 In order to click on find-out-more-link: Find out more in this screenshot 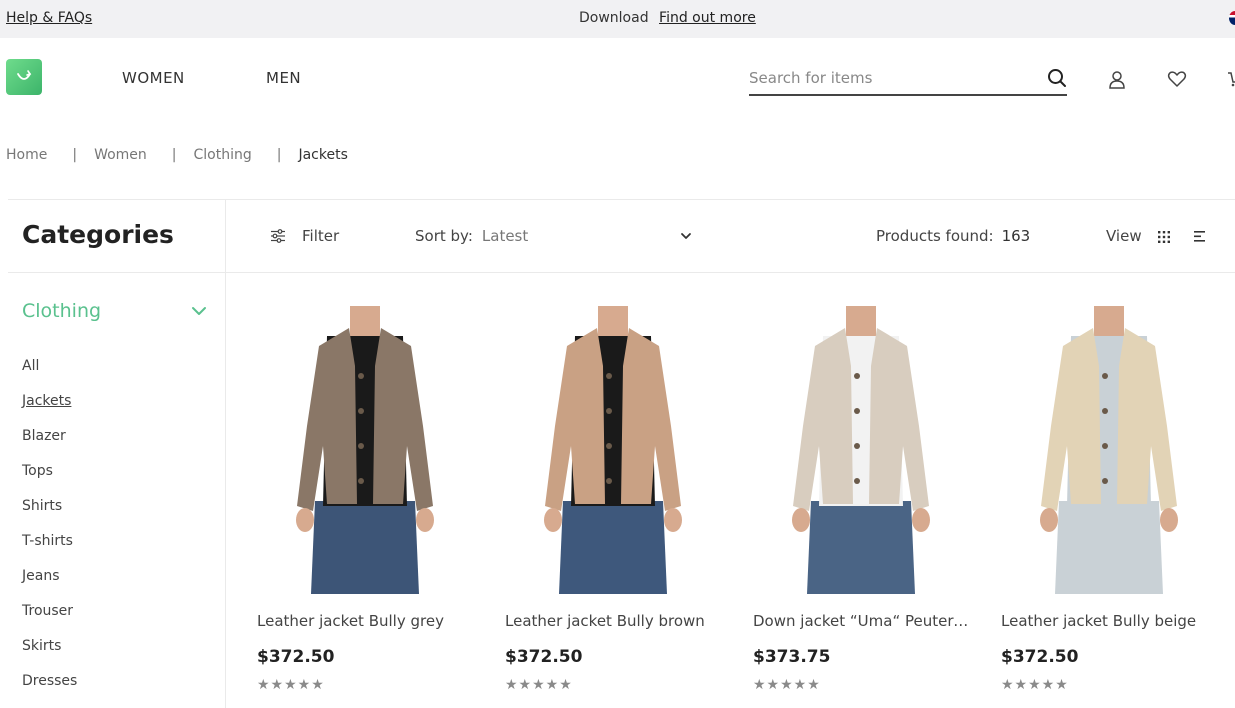, I will do `click(707, 18)`.